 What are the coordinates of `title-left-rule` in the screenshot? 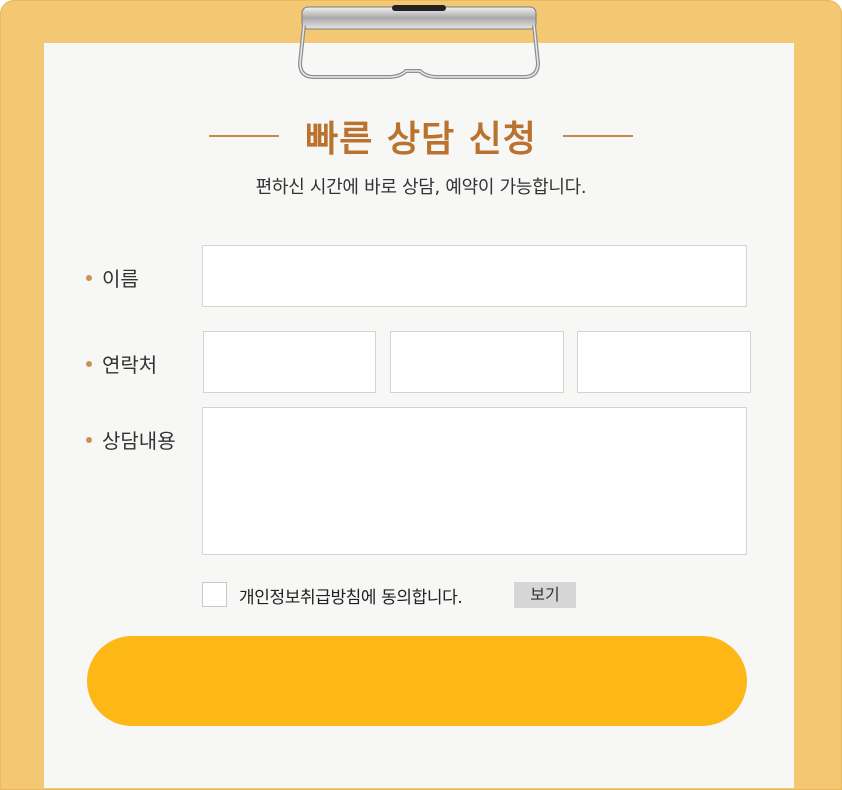 It's located at (244, 136).